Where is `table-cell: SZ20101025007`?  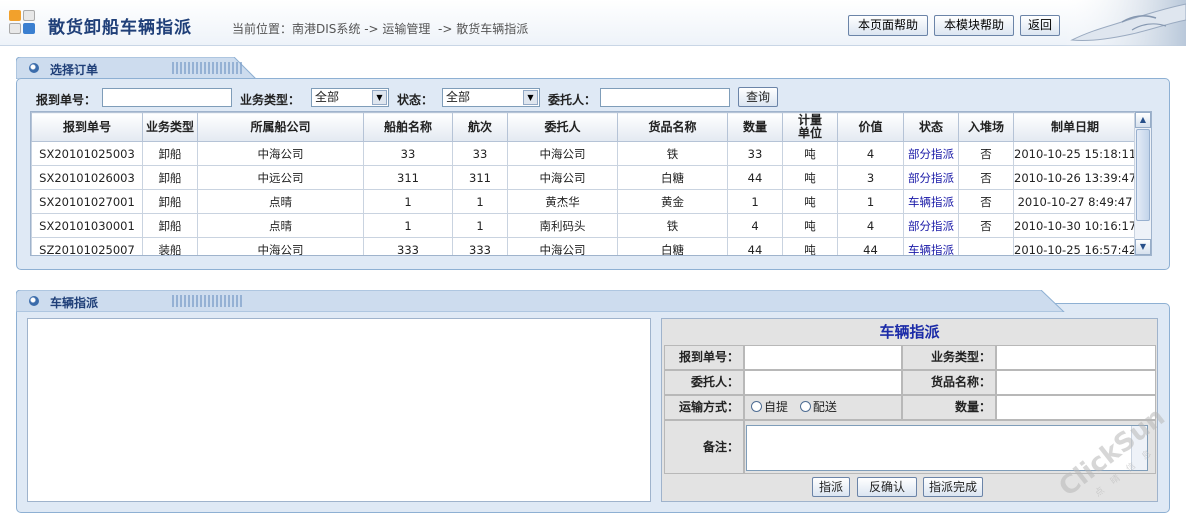 table-cell: SZ20101025007 is located at coordinates (87, 246).